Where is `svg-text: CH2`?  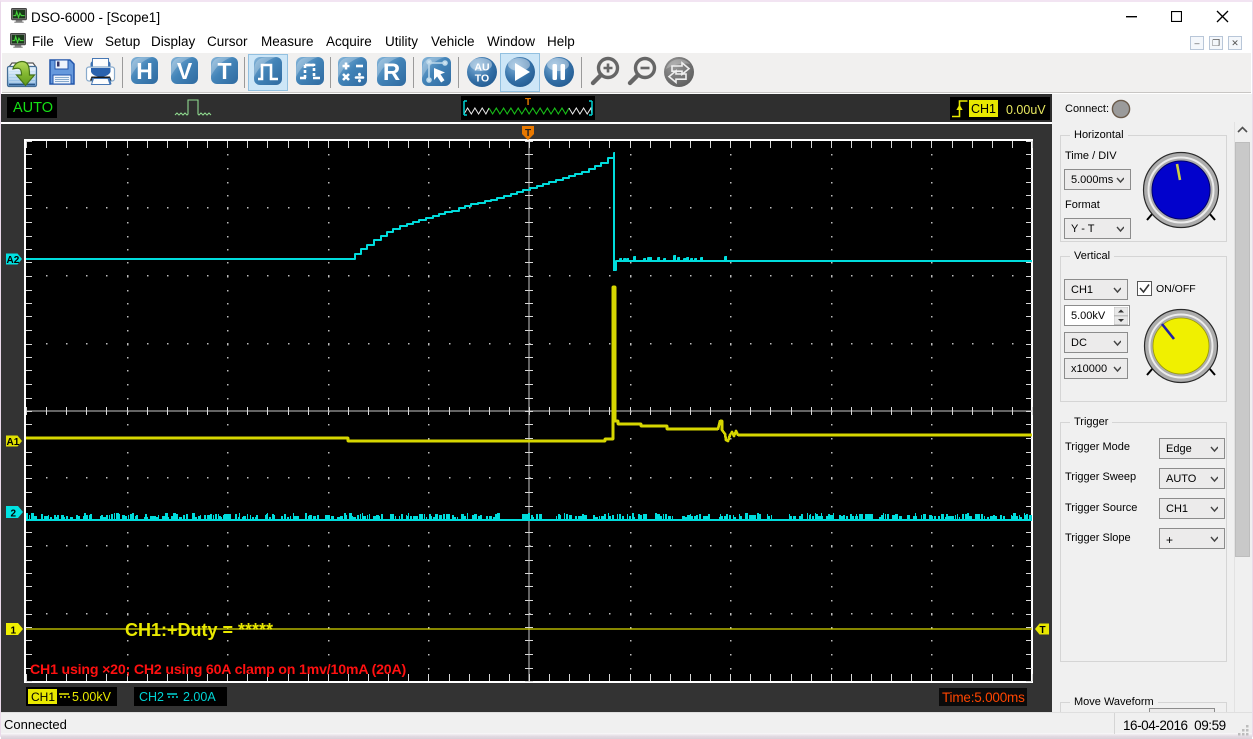 svg-text: CH2 is located at coordinates (151, 697).